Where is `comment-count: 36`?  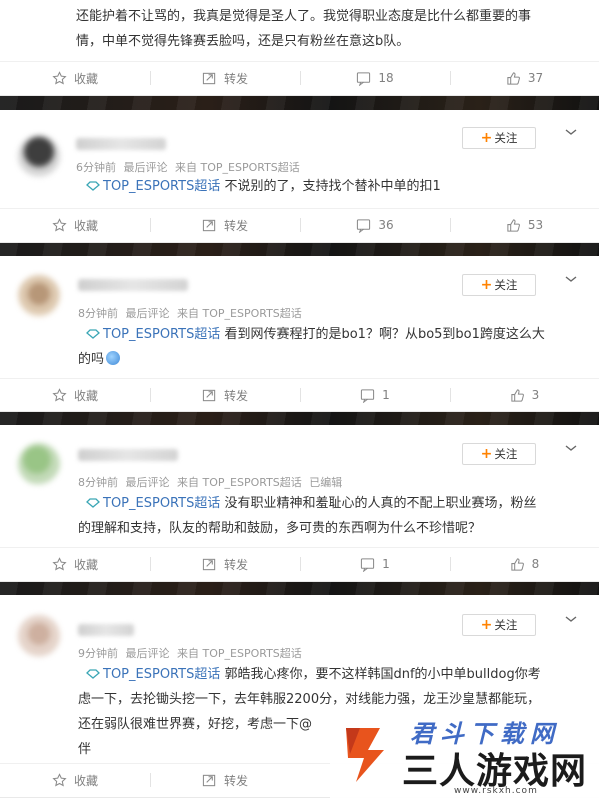 comment-count: 36 is located at coordinates (386, 225).